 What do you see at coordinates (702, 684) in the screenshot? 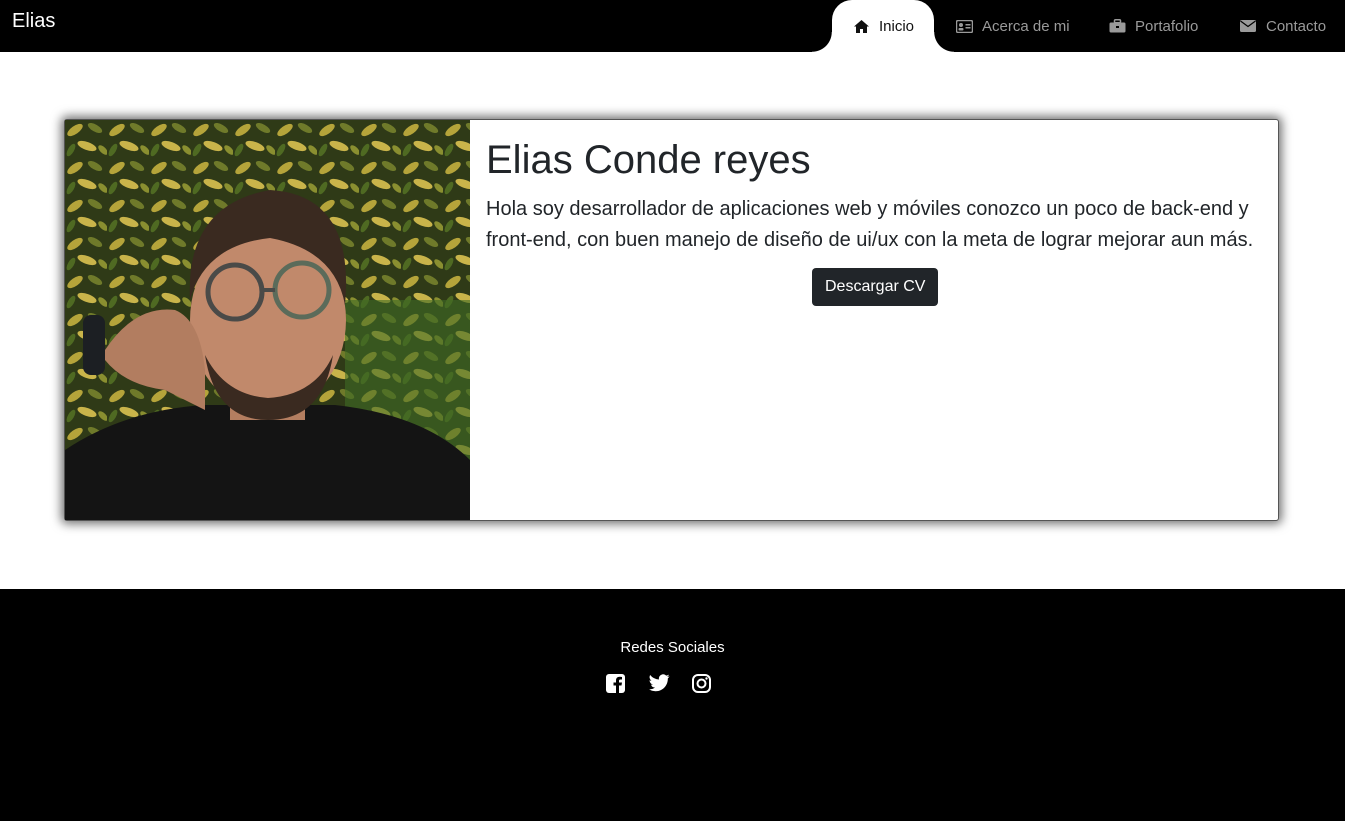
I see `instagram-icon` at bounding box center [702, 684].